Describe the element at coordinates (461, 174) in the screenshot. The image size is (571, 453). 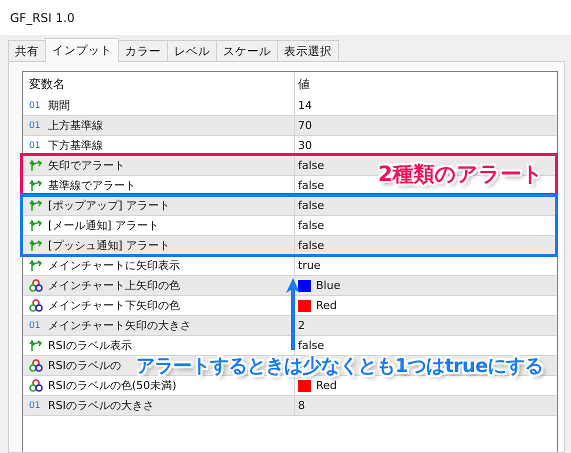
I see `annotation-text: 2種類のアラート` at that location.